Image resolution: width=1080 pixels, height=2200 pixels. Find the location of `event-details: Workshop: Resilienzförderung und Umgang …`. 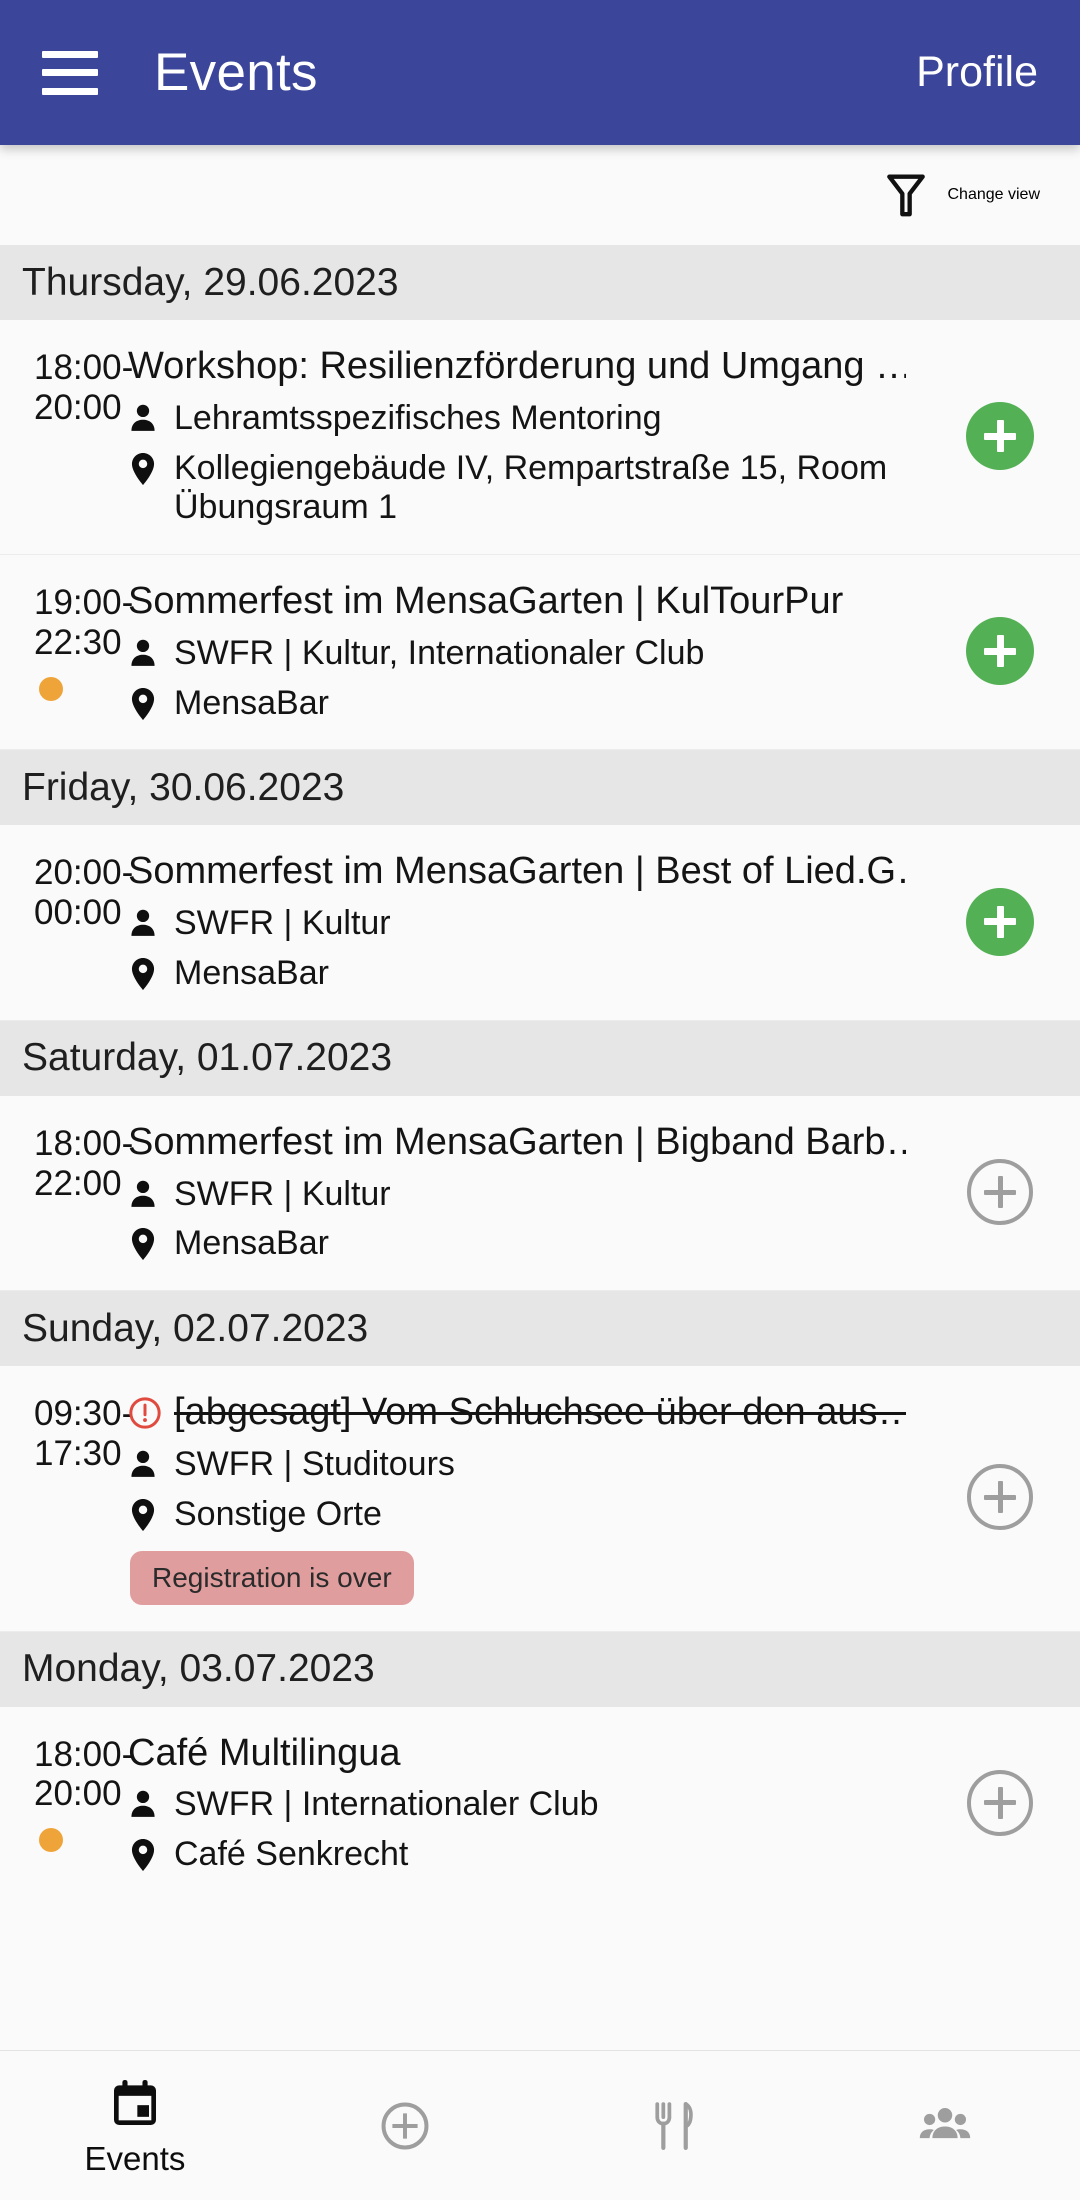

event-details: Workshop: Resilienzförderung und Umgang … is located at coordinates (524, 436).